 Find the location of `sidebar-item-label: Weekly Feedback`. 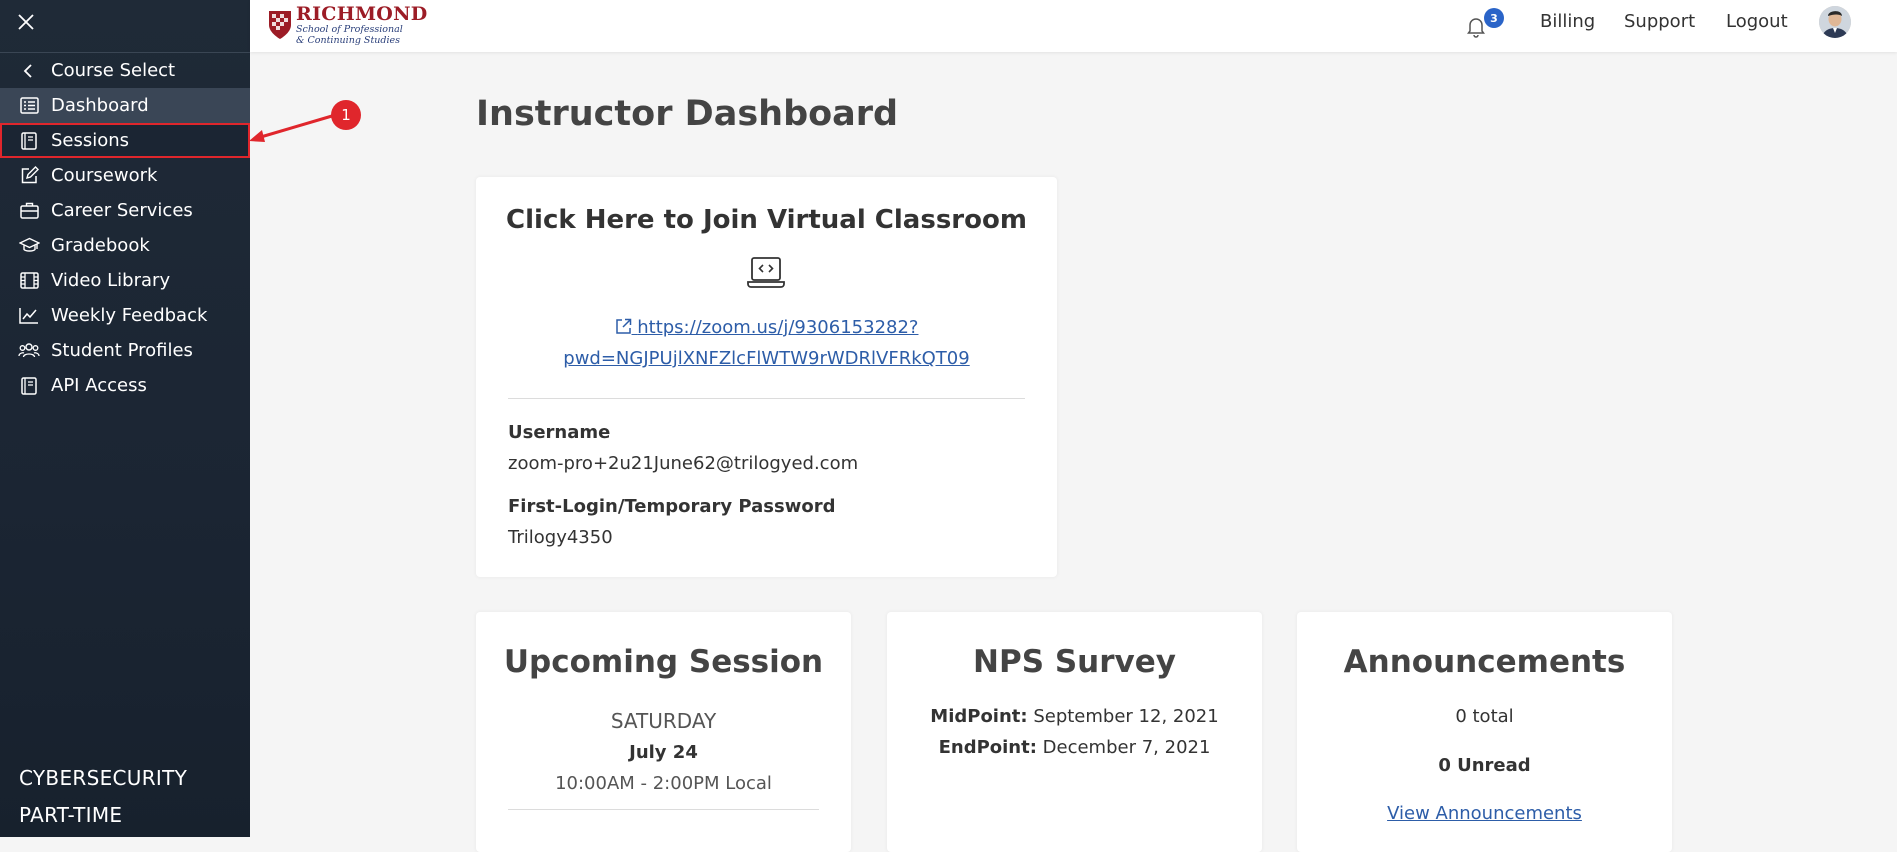

sidebar-item-label: Weekly Feedback is located at coordinates (129, 315).